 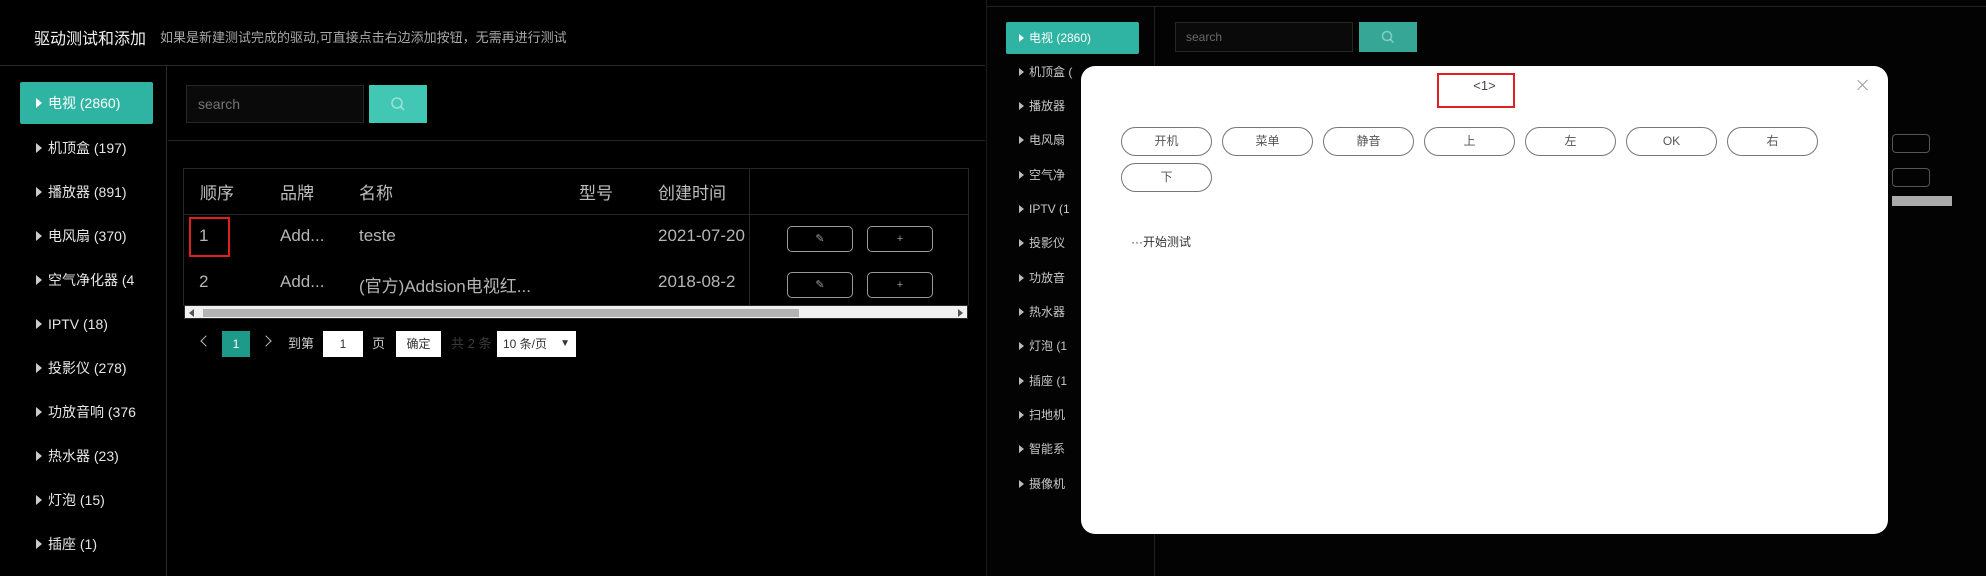 What do you see at coordinates (76, 500) in the screenshot?
I see `category-label: 灯泡 (15)` at bounding box center [76, 500].